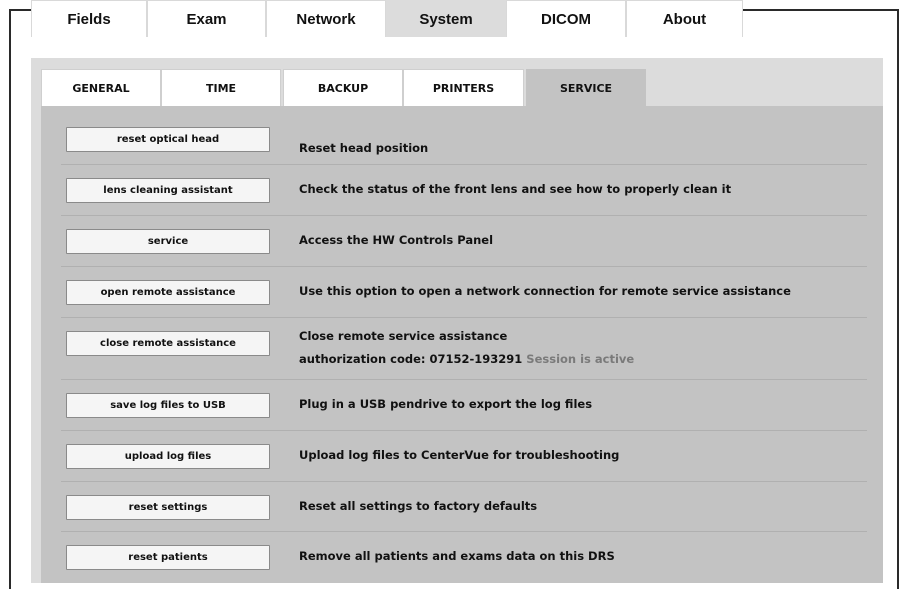  I want to click on reset-settings-button: reset settings, so click(168, 507).